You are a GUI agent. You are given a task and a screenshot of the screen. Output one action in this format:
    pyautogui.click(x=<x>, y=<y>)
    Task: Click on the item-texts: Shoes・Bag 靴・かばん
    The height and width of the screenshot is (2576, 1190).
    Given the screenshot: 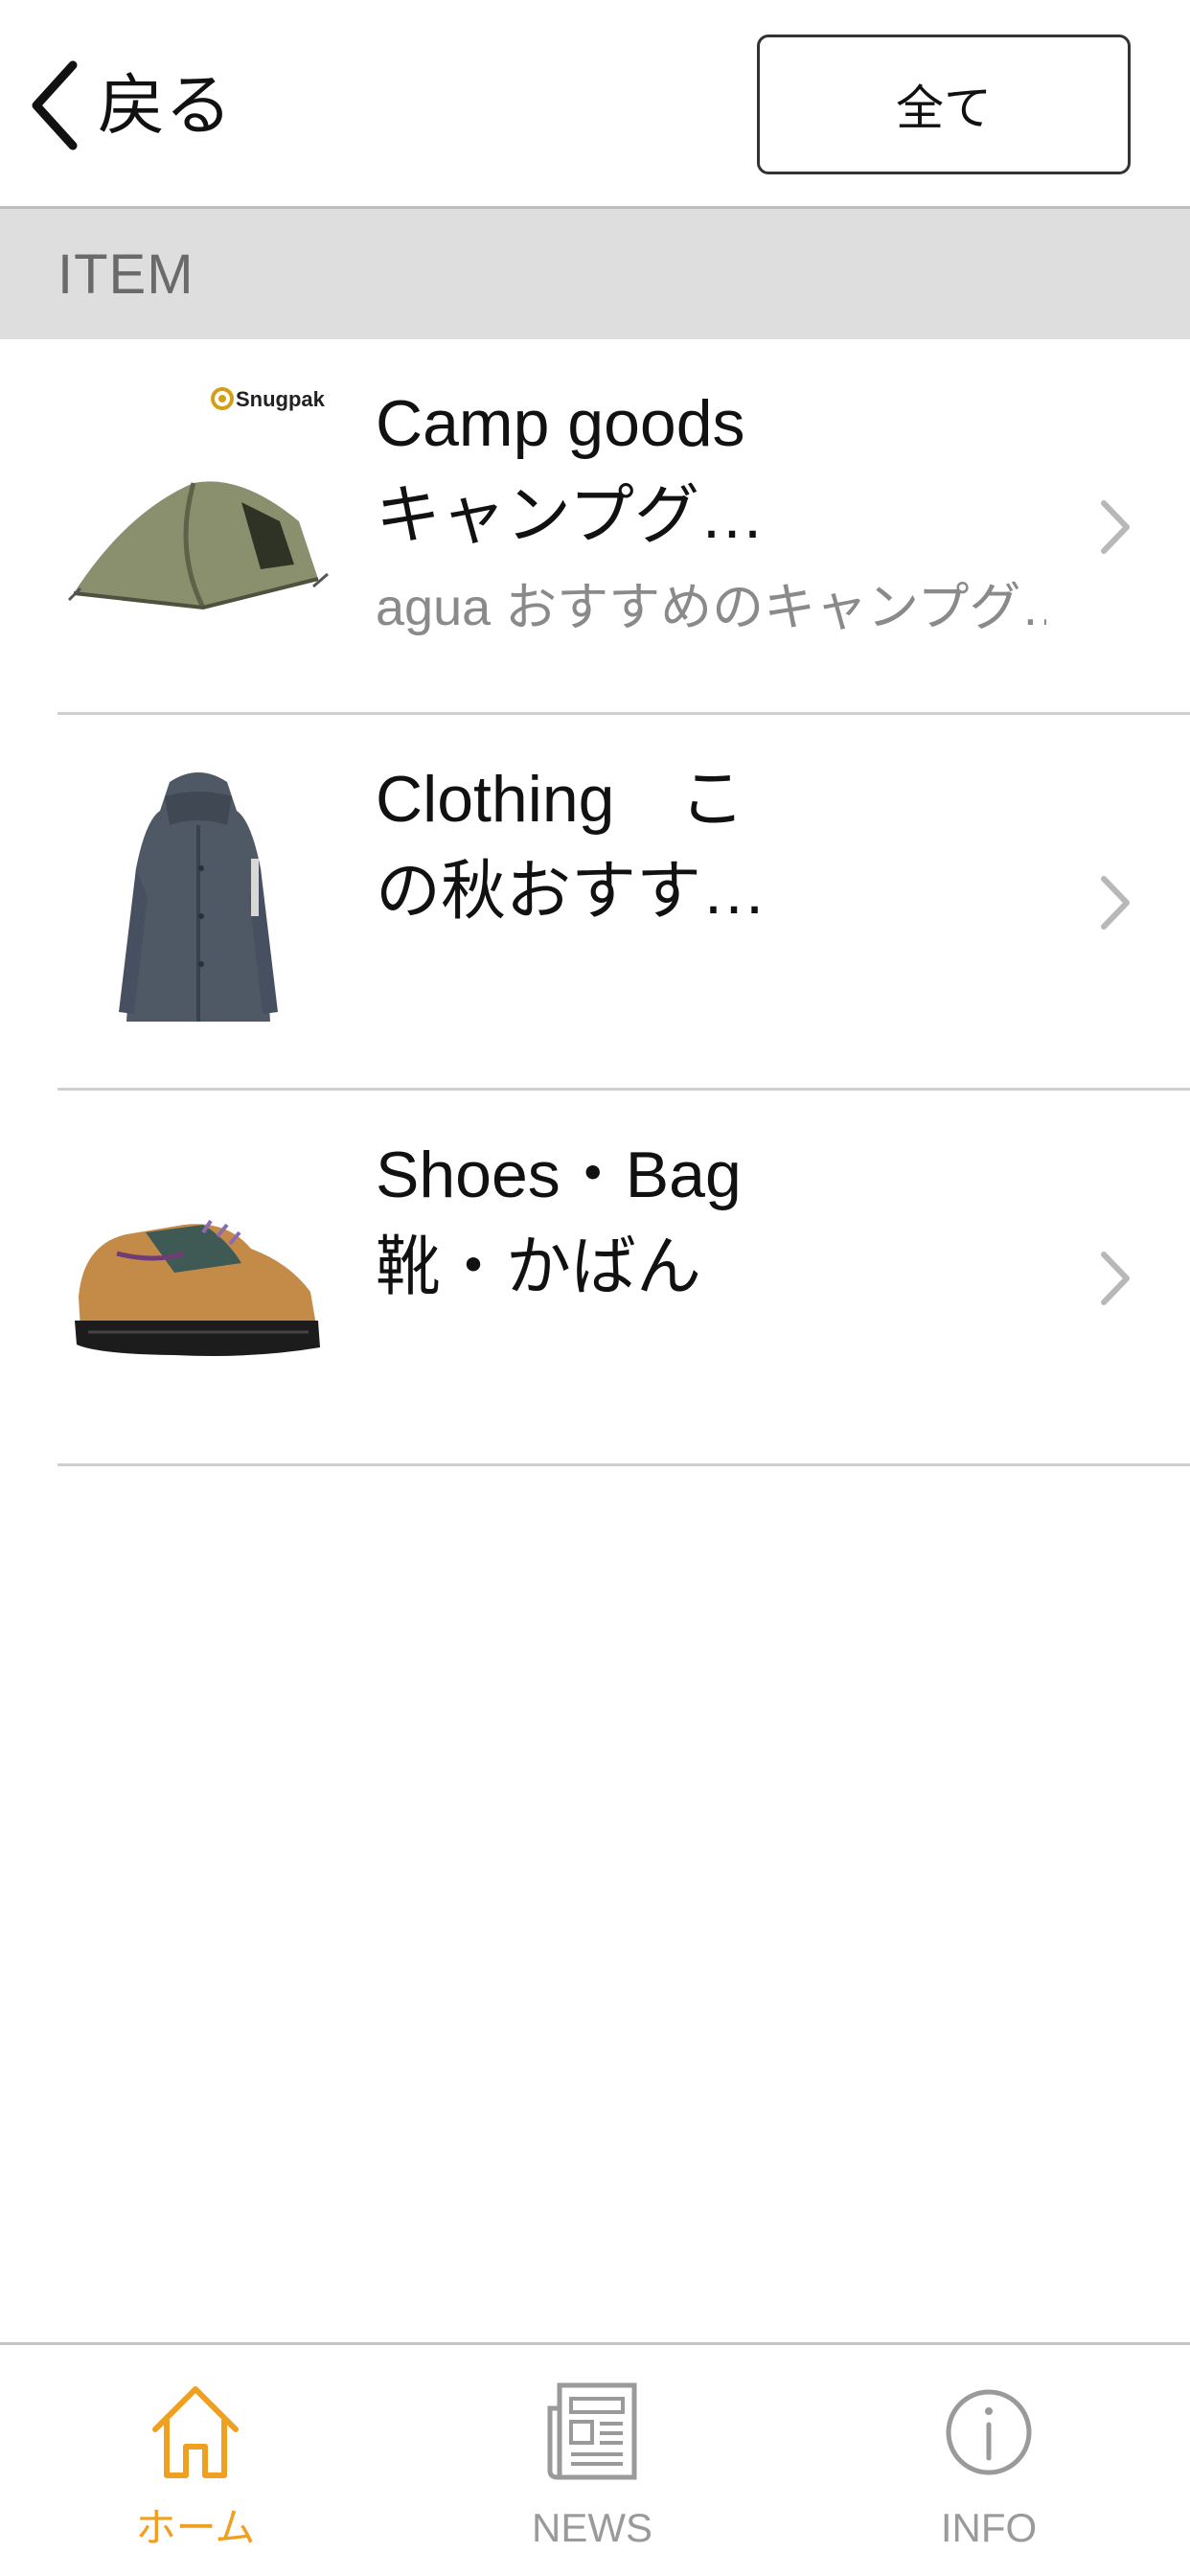 What is the action you would take?
    pyautogui.click(x=711, y=1221)
    